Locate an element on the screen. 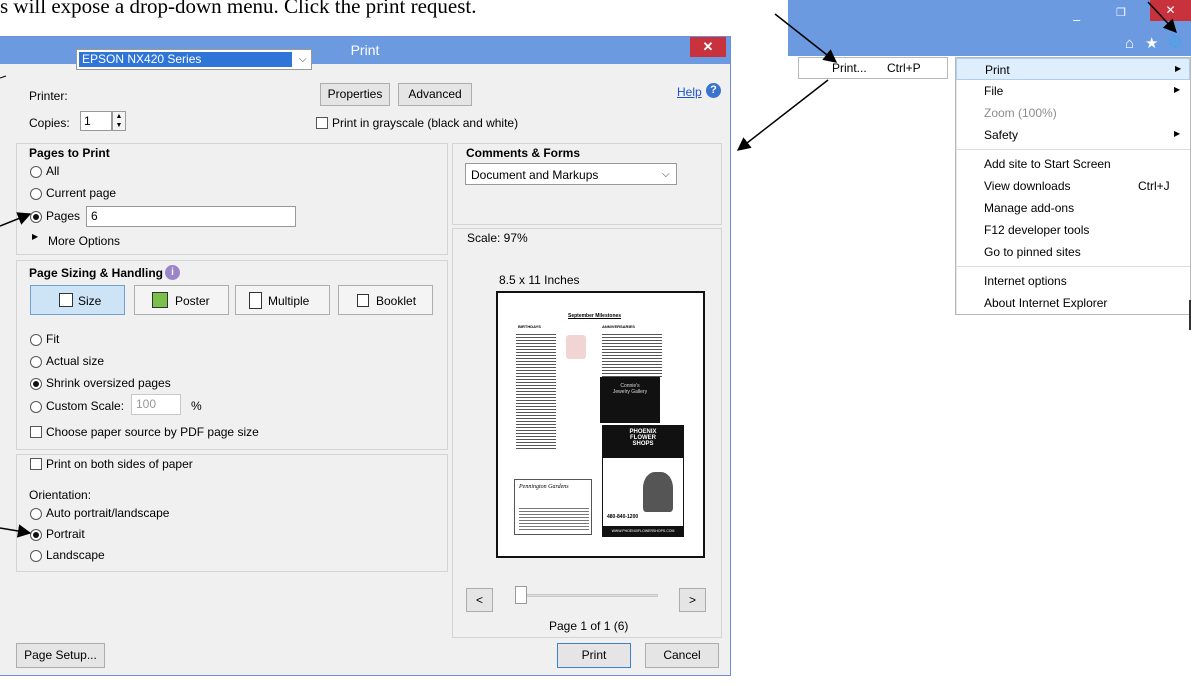 The height and width of the screenshot is (685, 1191). current-page-radio is located at coordinates (36, 194).